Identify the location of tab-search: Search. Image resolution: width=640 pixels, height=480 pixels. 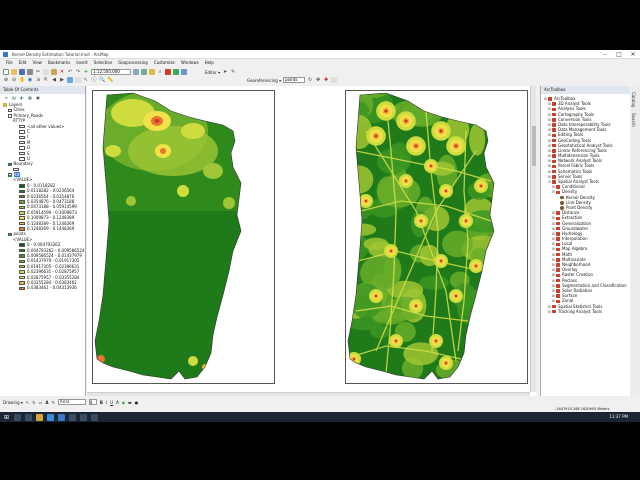
(633, 117).